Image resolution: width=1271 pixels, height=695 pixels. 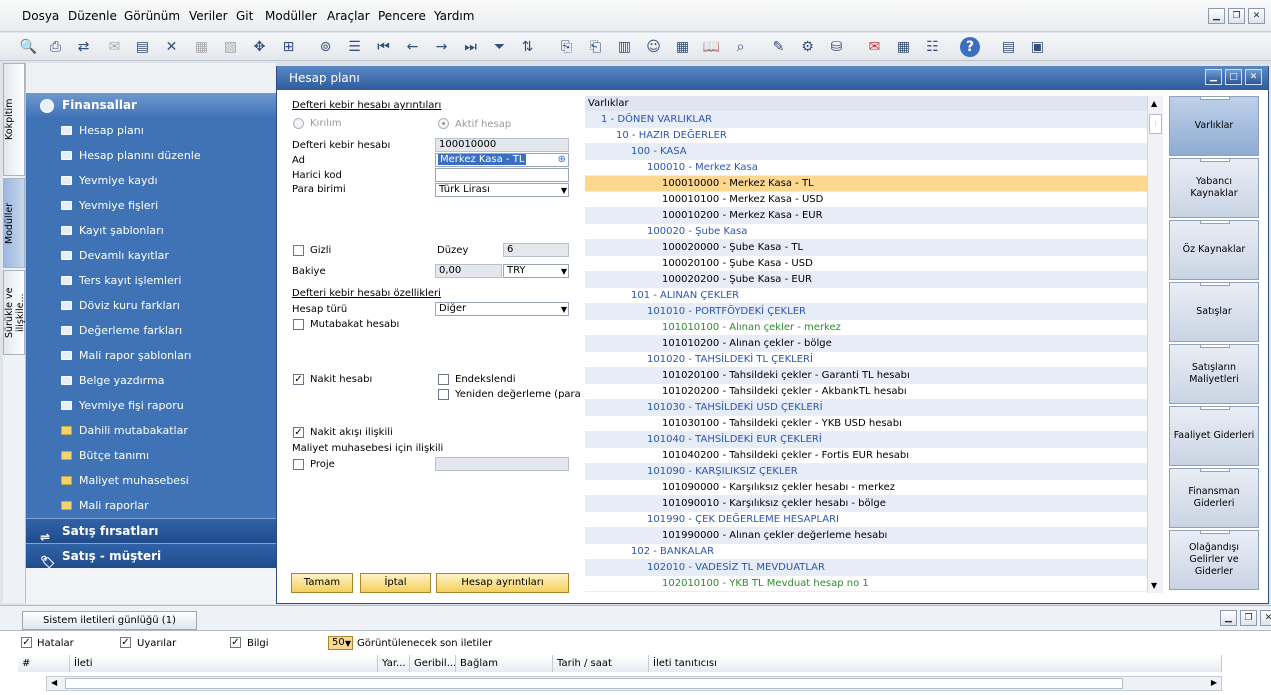 I want to click on tree-row: 100010 - Merkez Kasa, so click(x=866, y=168).